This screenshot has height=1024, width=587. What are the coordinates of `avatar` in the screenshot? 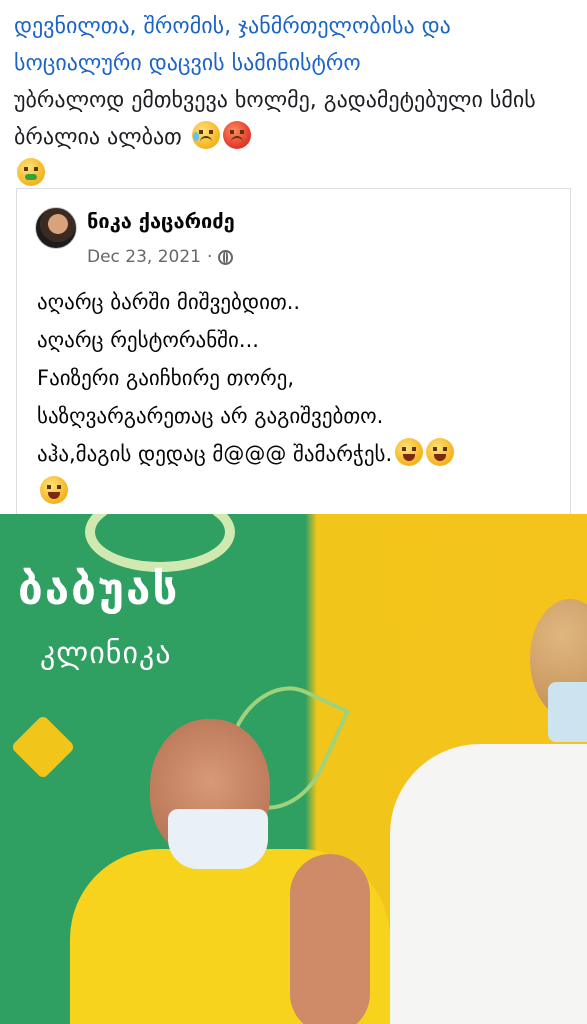 It's located at (56, 228).